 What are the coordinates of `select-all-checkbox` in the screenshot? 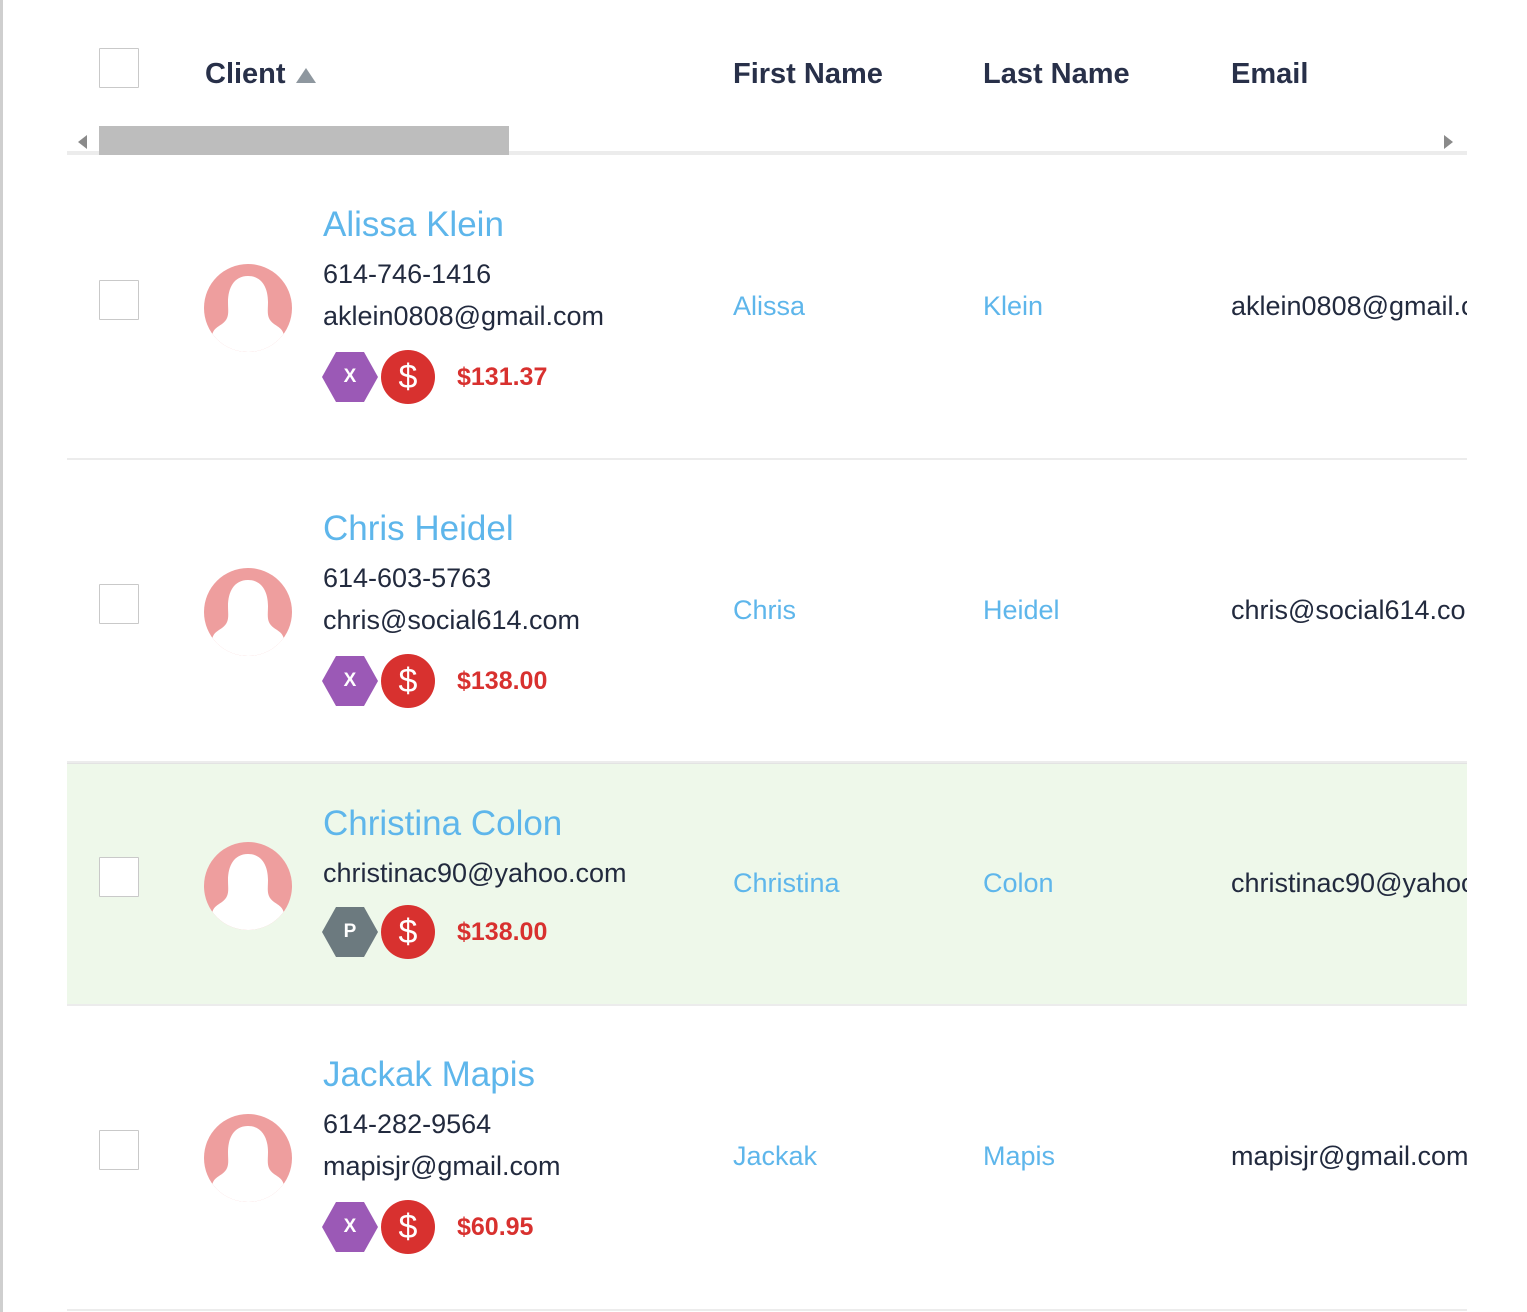 It's located at (119, 68).